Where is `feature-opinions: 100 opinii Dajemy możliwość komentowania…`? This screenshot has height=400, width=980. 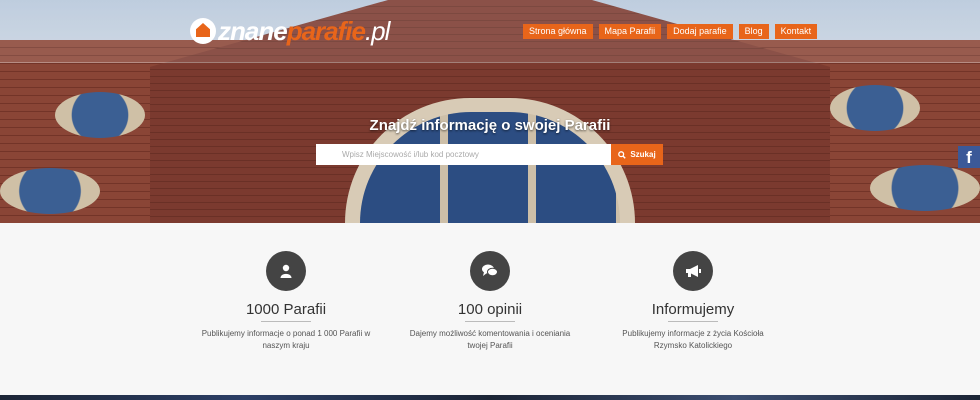 feature-opinions: 100 opinii Dajemy możliwość komentowania… is located at coordinates (490, 301).